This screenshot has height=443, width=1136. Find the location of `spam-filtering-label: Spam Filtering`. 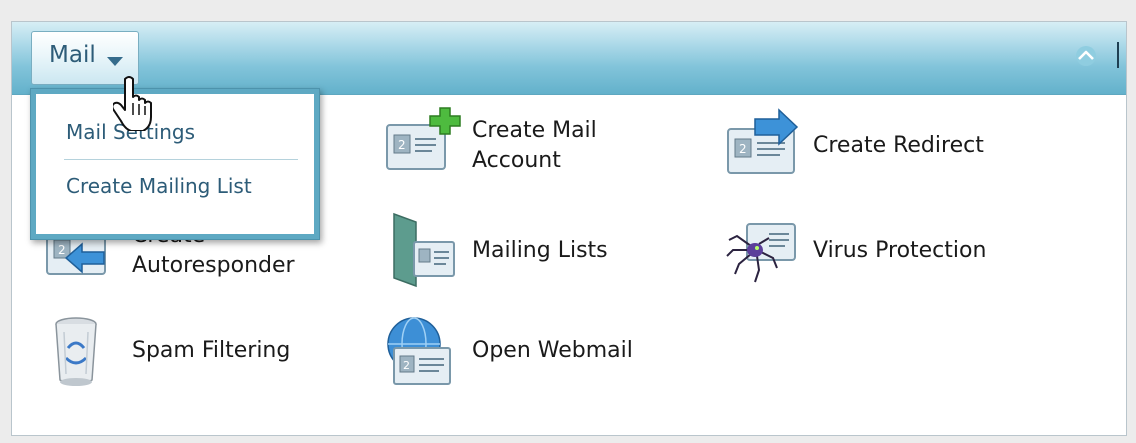

spam-filtering-label: Spam Filtering is located at coordinates (211, 350).